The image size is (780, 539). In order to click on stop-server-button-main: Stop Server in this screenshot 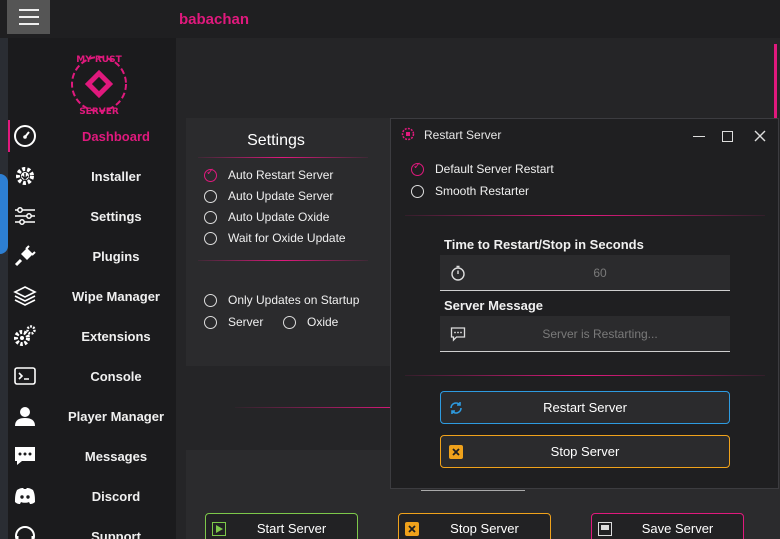, I will do `click(474, 526)`.